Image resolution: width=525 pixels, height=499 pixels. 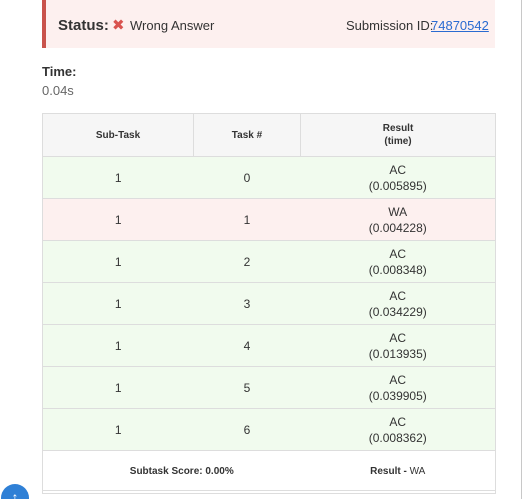 What do you see at coordinates (397, 311) in the screenshot?
I see `run-time: (0.034229)` at bounding box center [397, 311].